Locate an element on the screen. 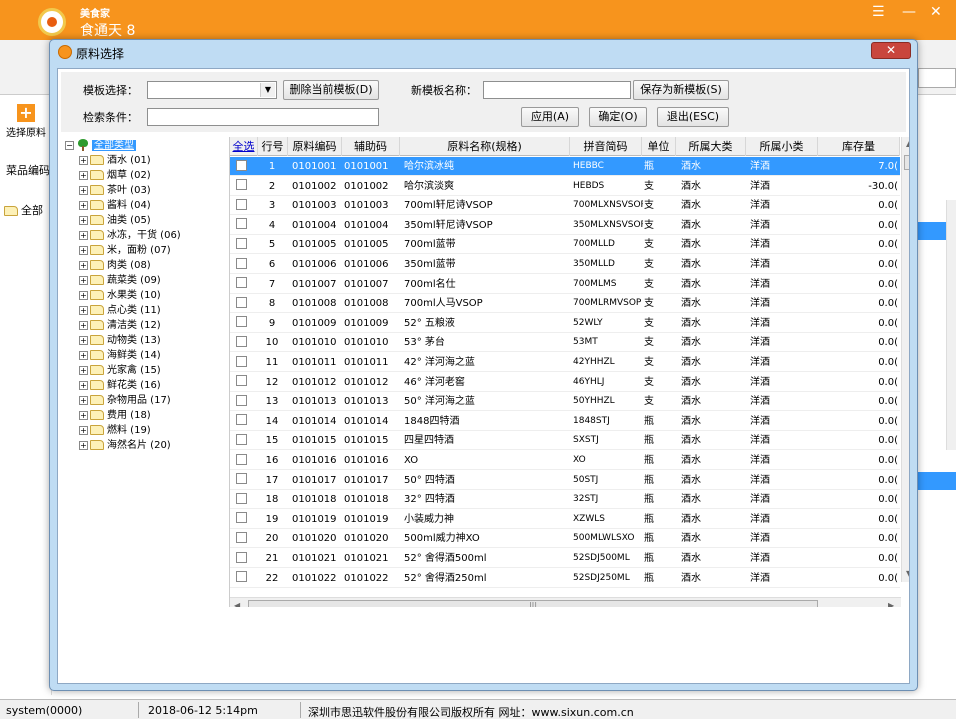 Image resolution: width=956 pixels, height=719 pixels. delete-template-button: 删除当前模板(D) is located at coordinates (331, 90).